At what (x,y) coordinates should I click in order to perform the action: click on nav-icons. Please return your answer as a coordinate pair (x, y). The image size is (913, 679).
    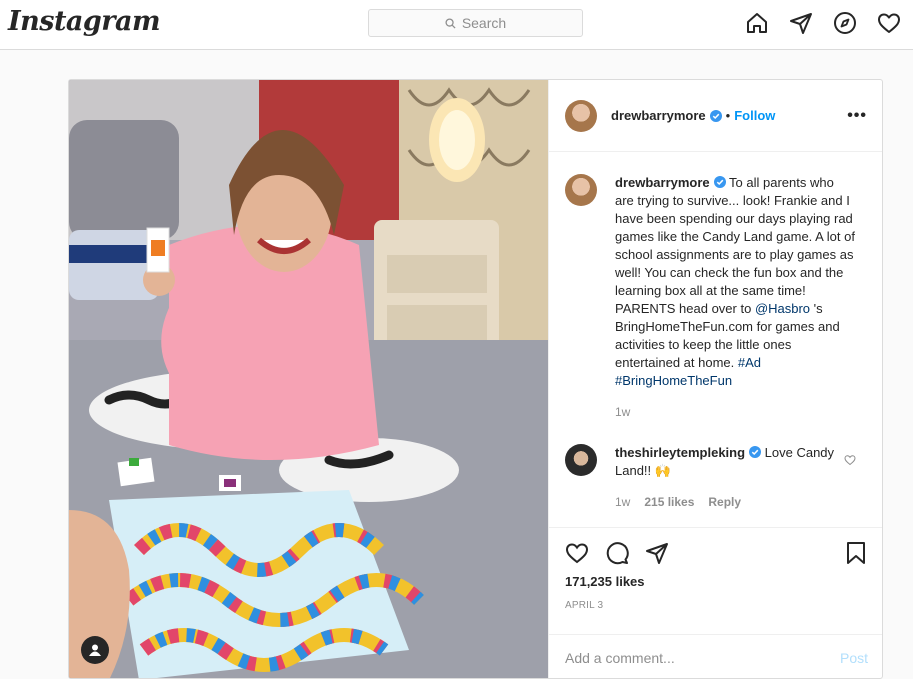
    Looking at the image, I should click on (823, 23).